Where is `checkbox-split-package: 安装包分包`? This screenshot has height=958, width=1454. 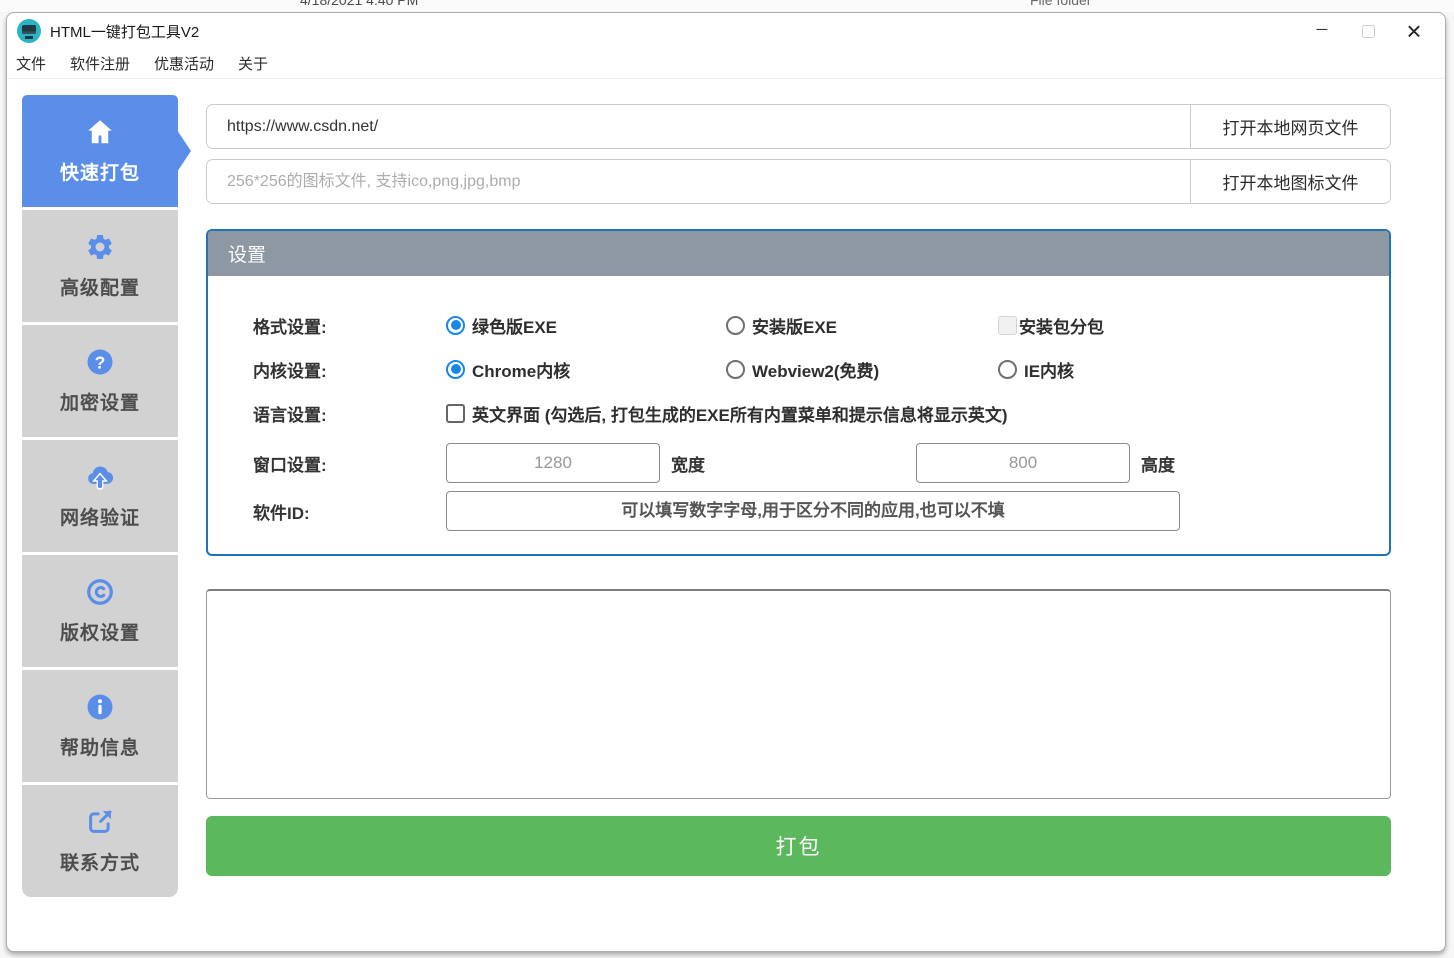
checkbox-split-package: 安装包分包 is located at coordinates (1193, 325).